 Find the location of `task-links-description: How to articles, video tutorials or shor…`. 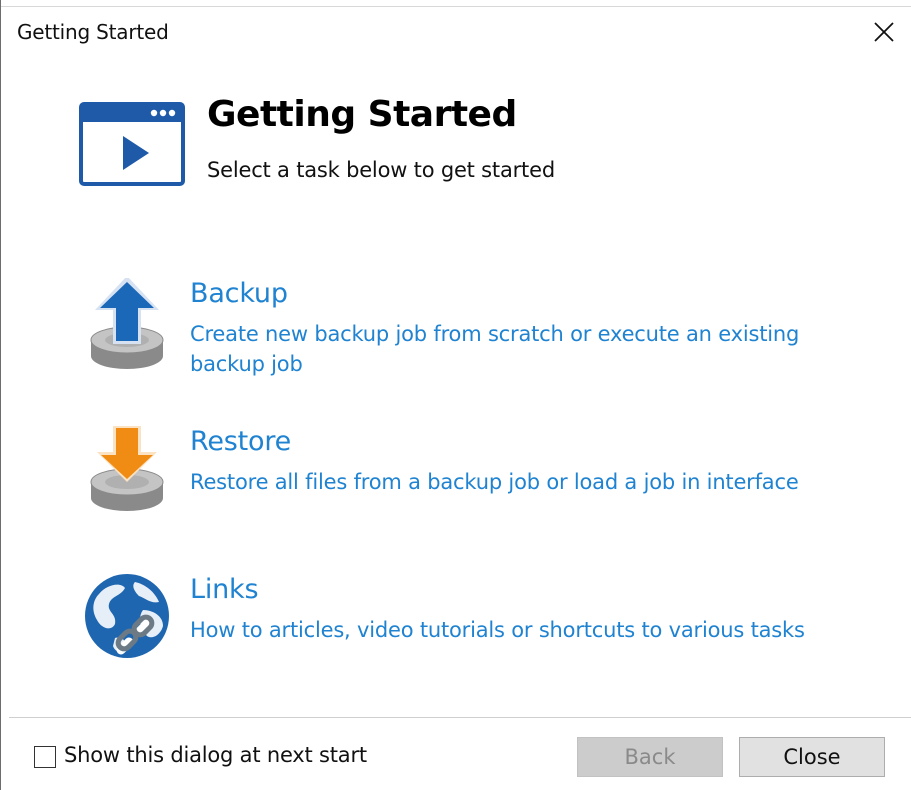

task-links-description: How to articles, video tutorials or shor… is located at coordinates (520, 630).